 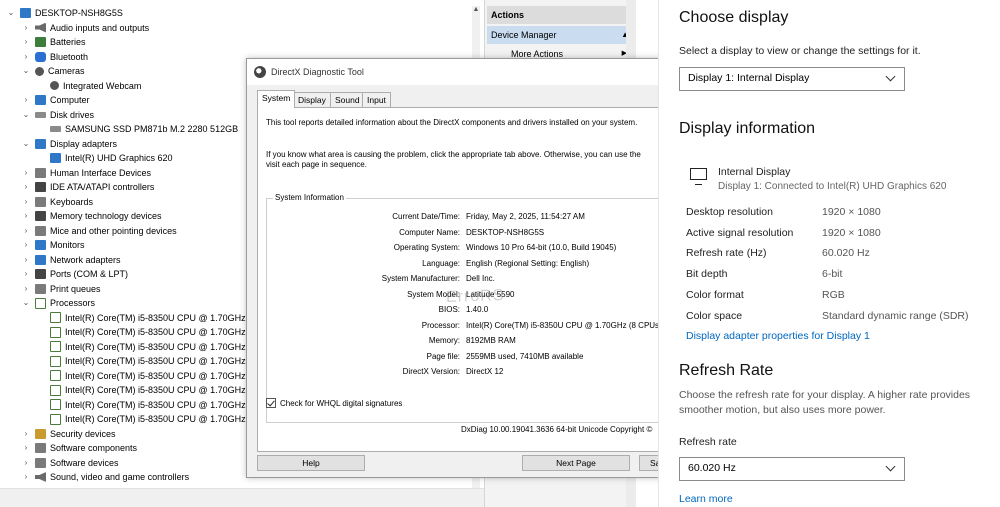 I want to click on tree-node-label: Security devices, so click(x=83, y=433).